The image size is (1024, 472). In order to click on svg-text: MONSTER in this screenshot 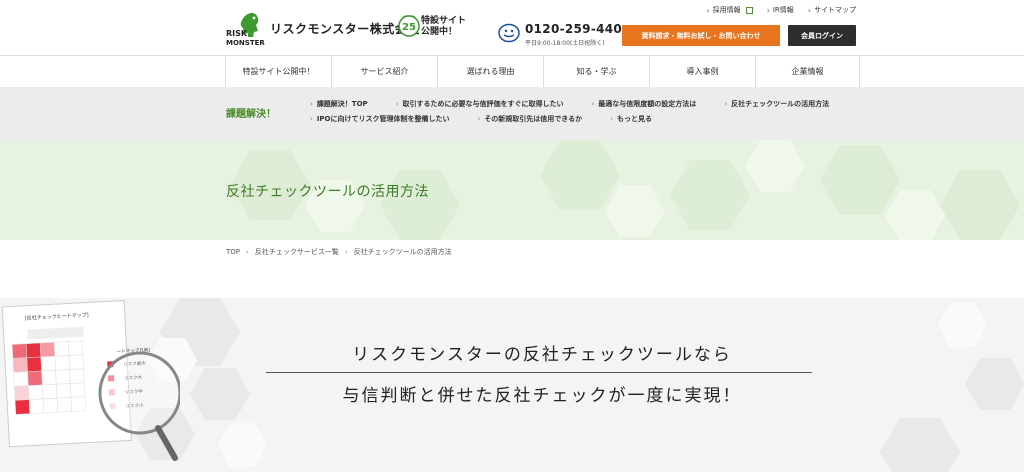, I will do `click(245, 42)`.